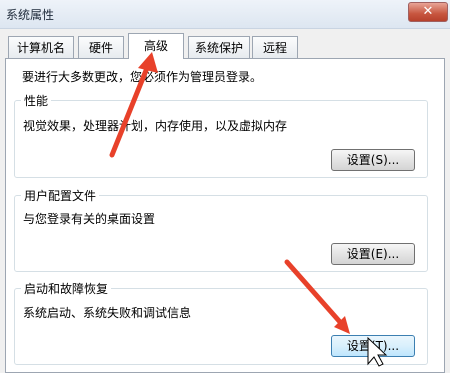 This screenshot has width=450, height=373. Describe the element at coordinates (89, 219) in the screenshot. I see `user-profiles-description: 与您登录有关的桌面设置` at that location.